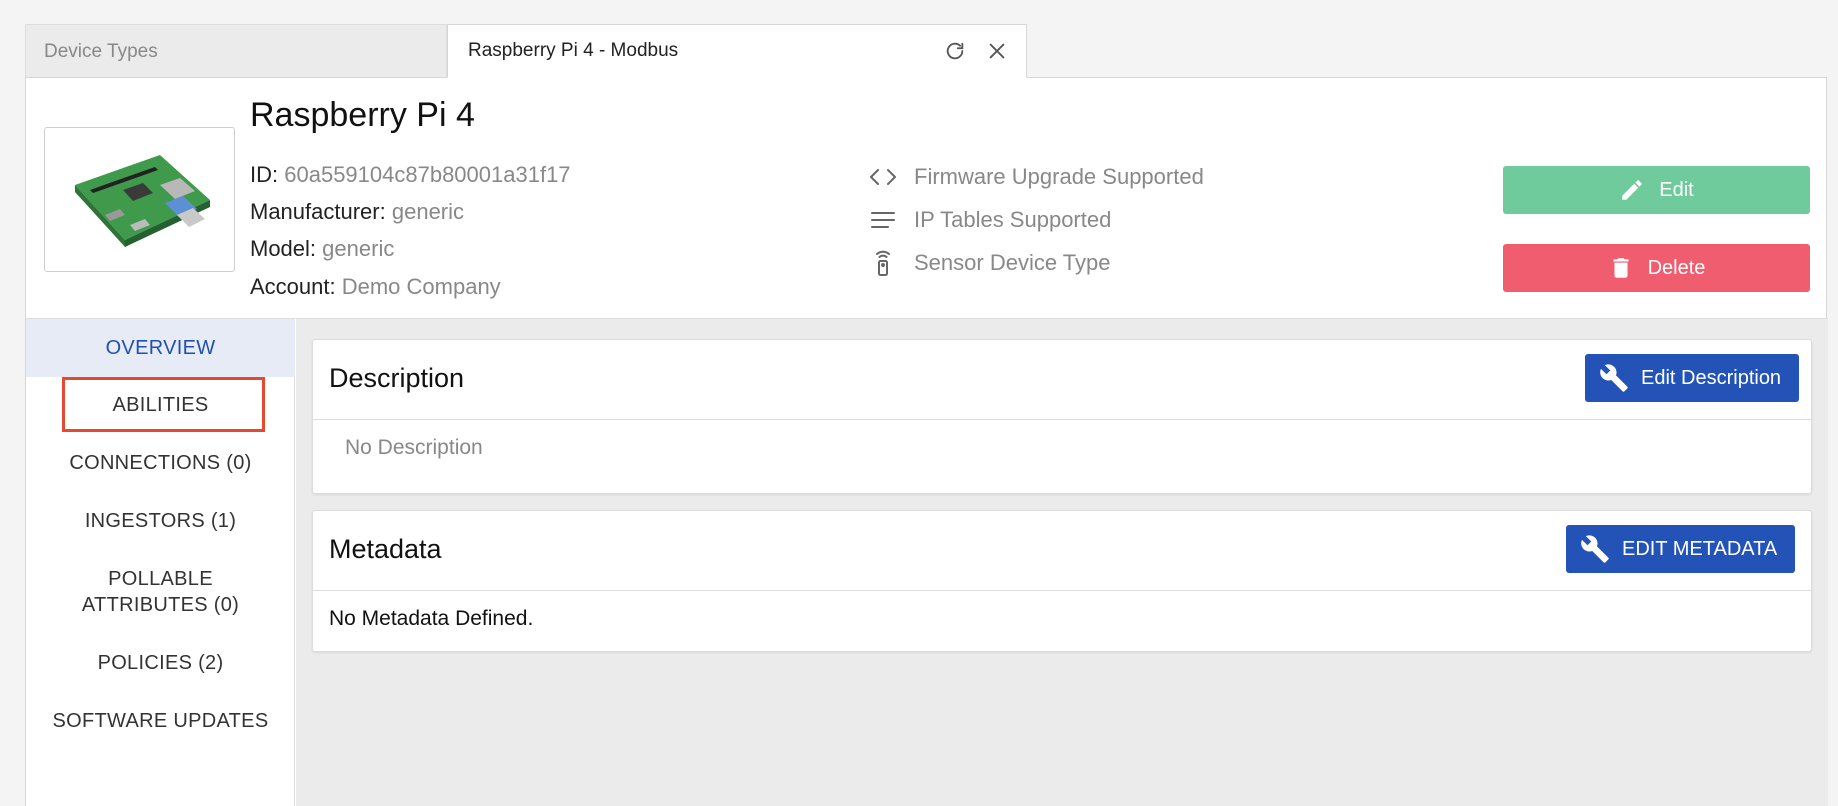 This screenshot has height=806, width=1838. I want to click on manufacturer-row: Manufacturer: generic, so click(357, 212).